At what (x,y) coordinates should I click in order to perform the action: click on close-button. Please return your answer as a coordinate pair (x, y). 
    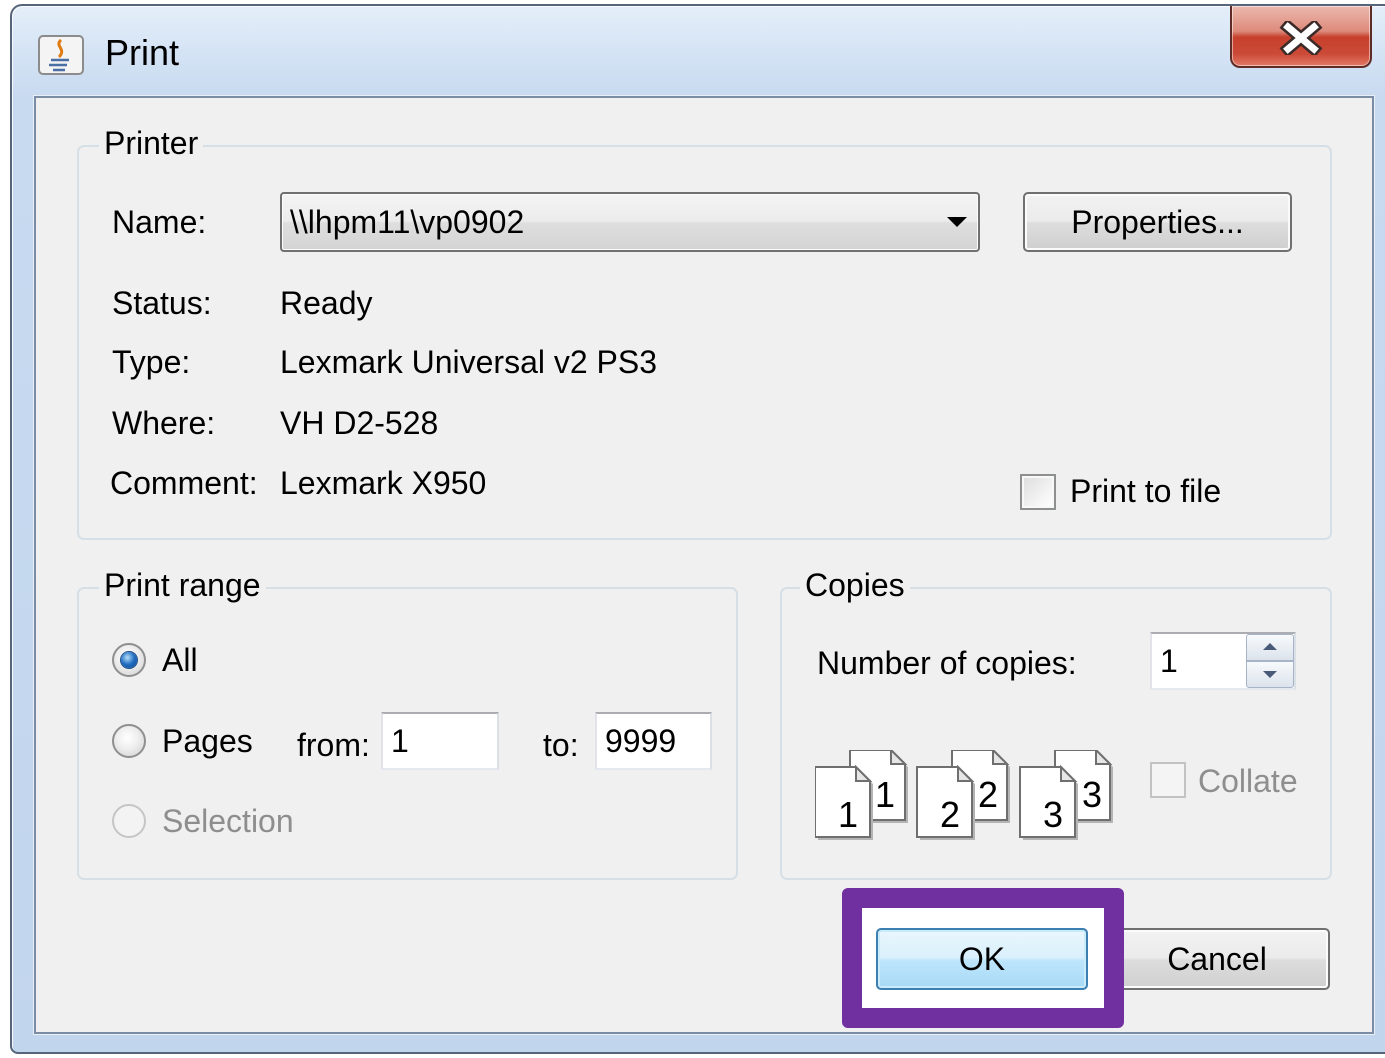
    Looking at the image, I should click on (1301, 37).